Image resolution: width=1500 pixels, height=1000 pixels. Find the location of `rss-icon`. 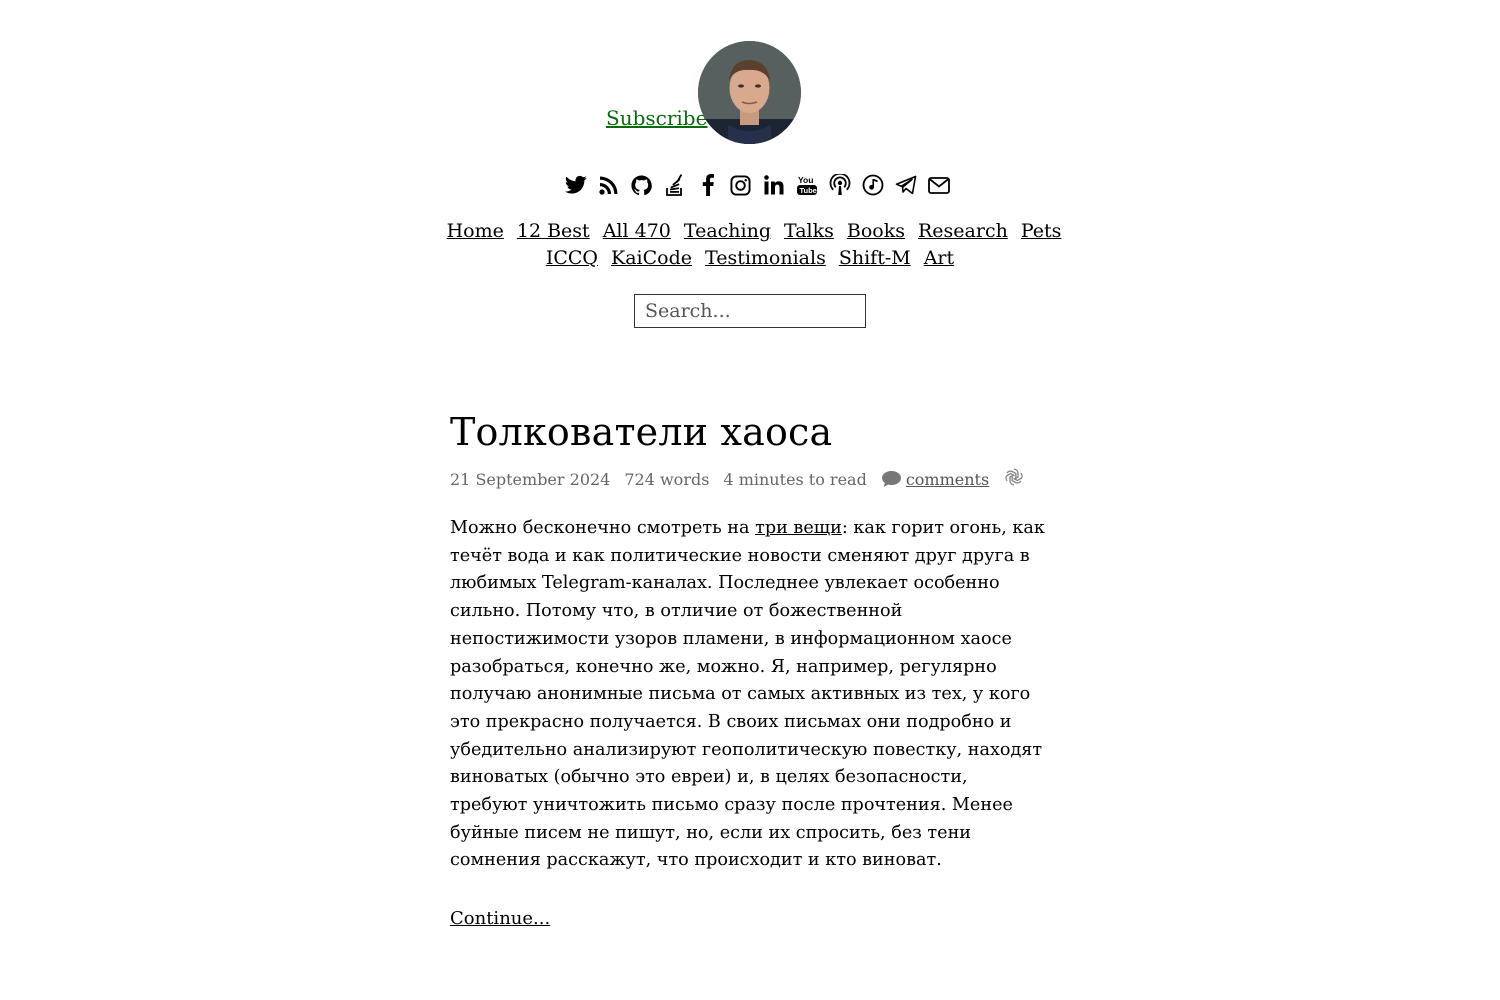

rss-icon is located at coordinates (608, 185).